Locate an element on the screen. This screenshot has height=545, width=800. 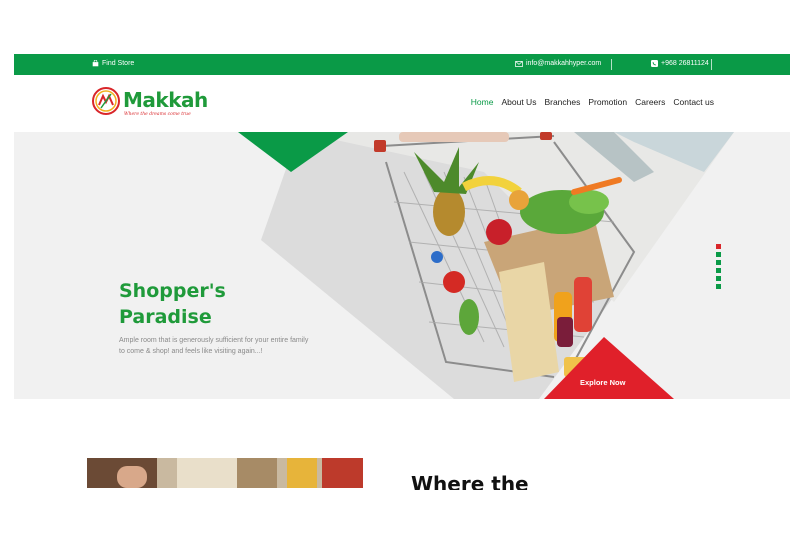
whatsapp-icon is located at coordinates (654, 63).